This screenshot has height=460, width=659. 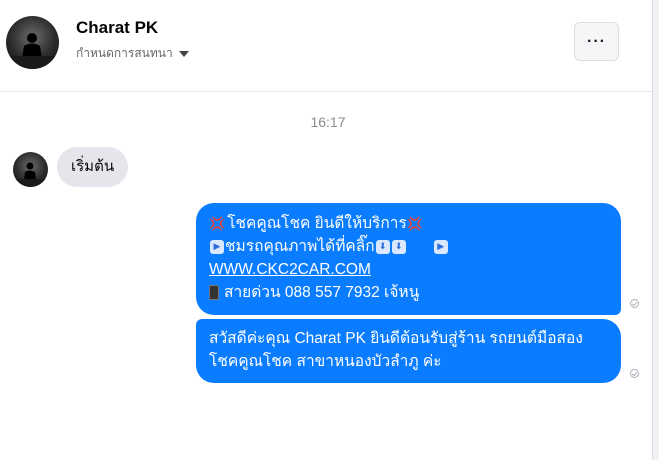 I want to click on message-text: สายด่วน 088 557 7932 เจ้หนู, so click(x=322, y=292).